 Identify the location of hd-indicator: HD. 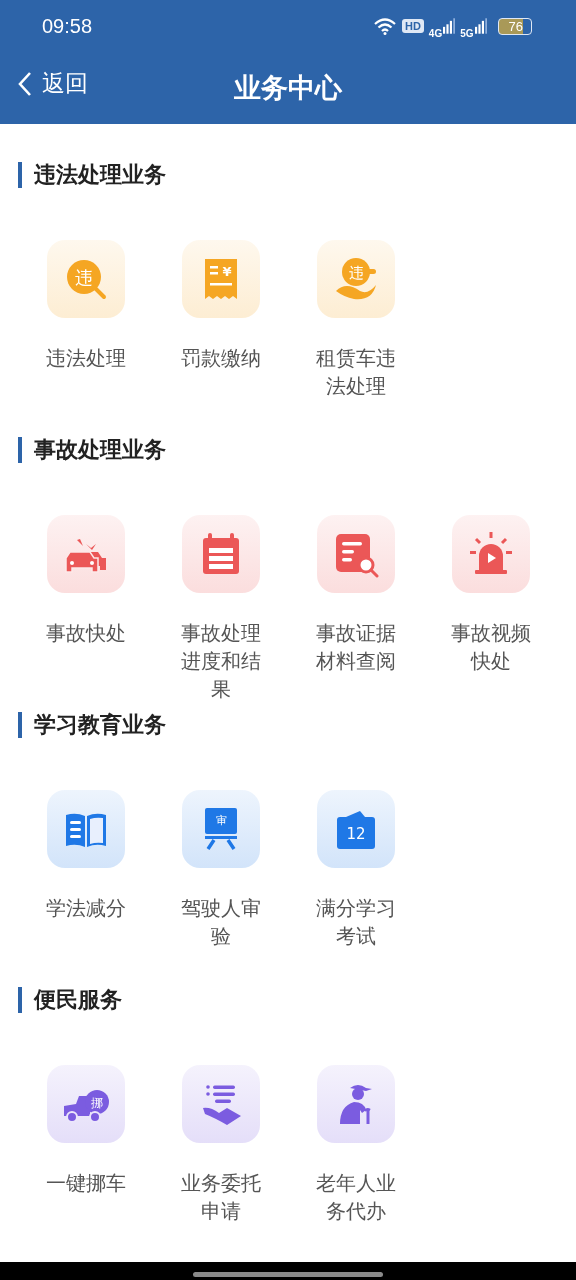
(412, 26).